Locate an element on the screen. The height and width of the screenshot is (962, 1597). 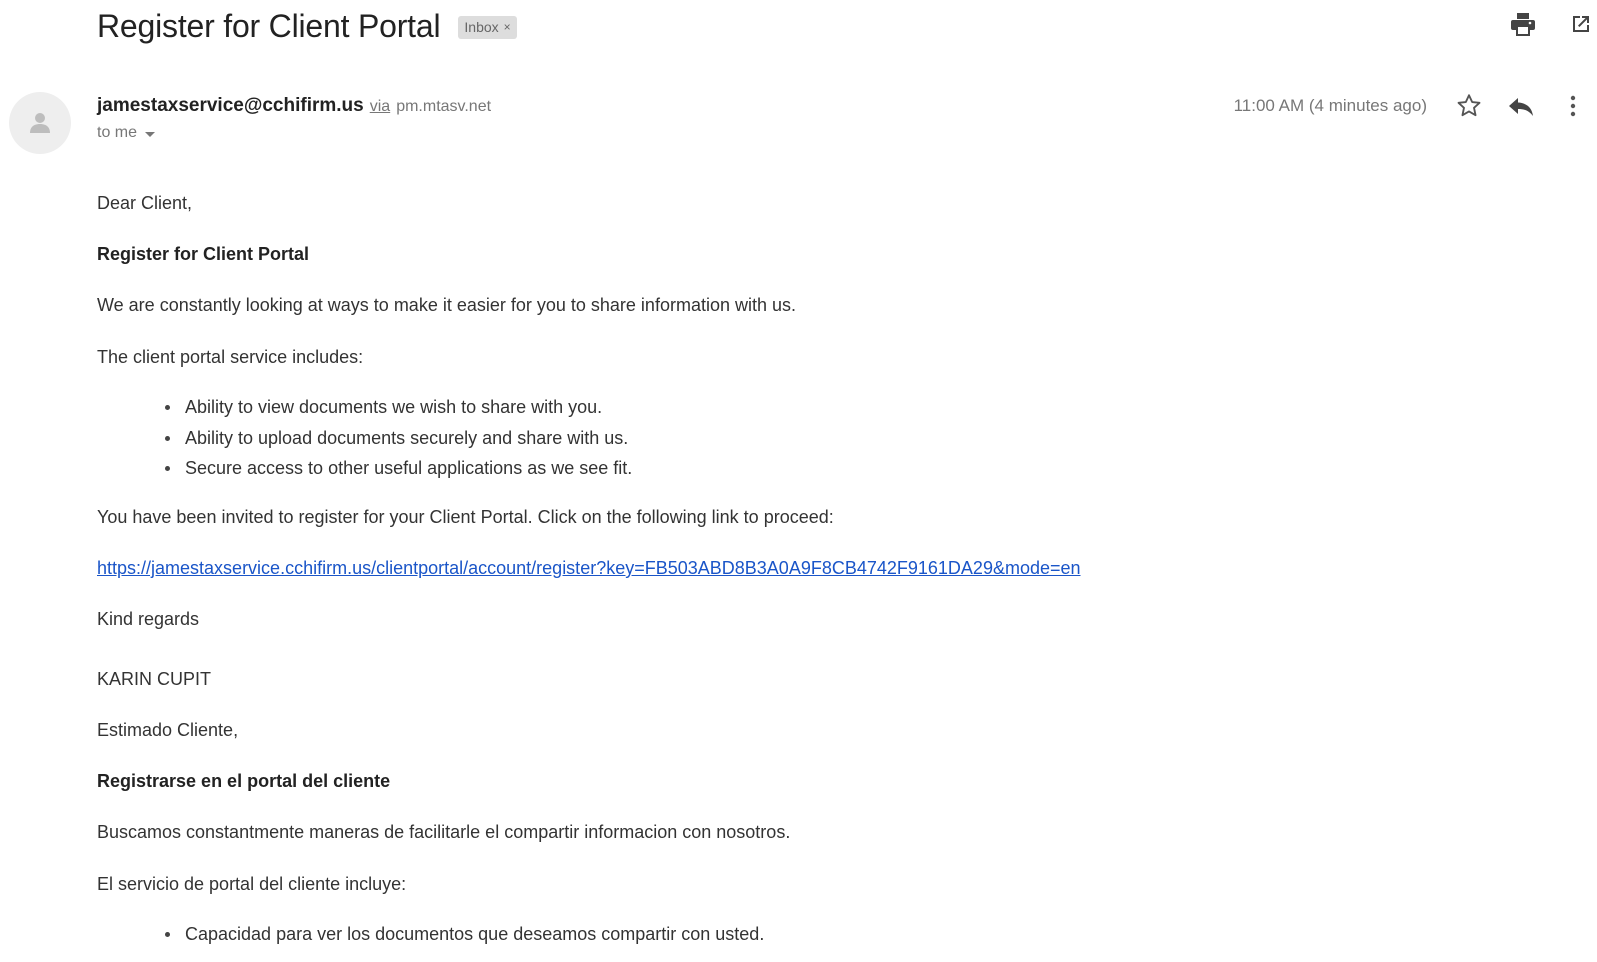
sender-email: jamestaxservice@cchifirm.us is located at coordinates (230, 106).